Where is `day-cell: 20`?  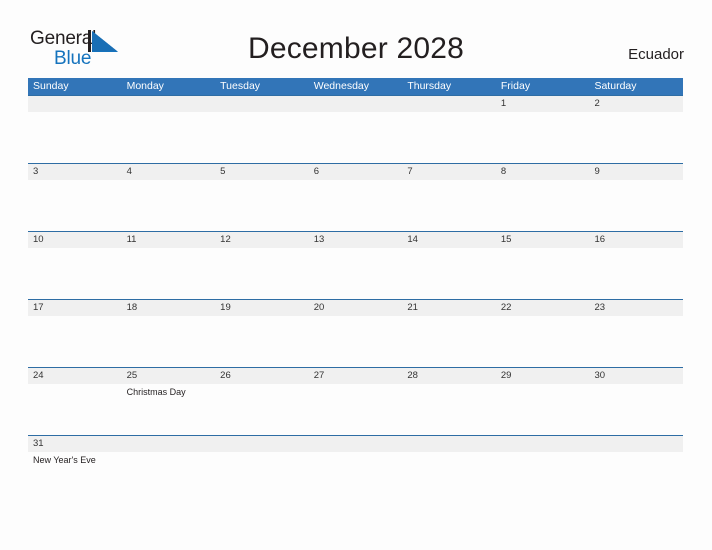 day-cell: 20 is located at coordinates (356, 333).